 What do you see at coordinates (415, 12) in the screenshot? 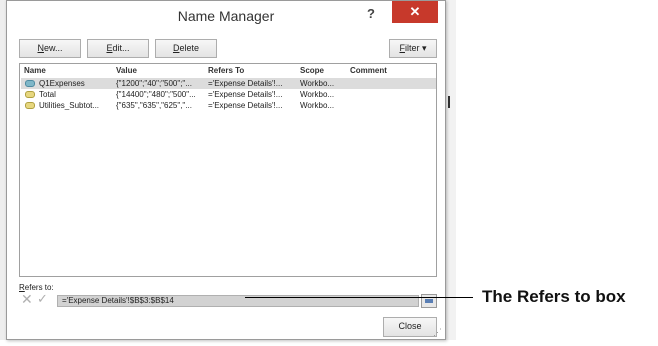
I see `close-window-button: ✕` at bounding box center [415, 12].